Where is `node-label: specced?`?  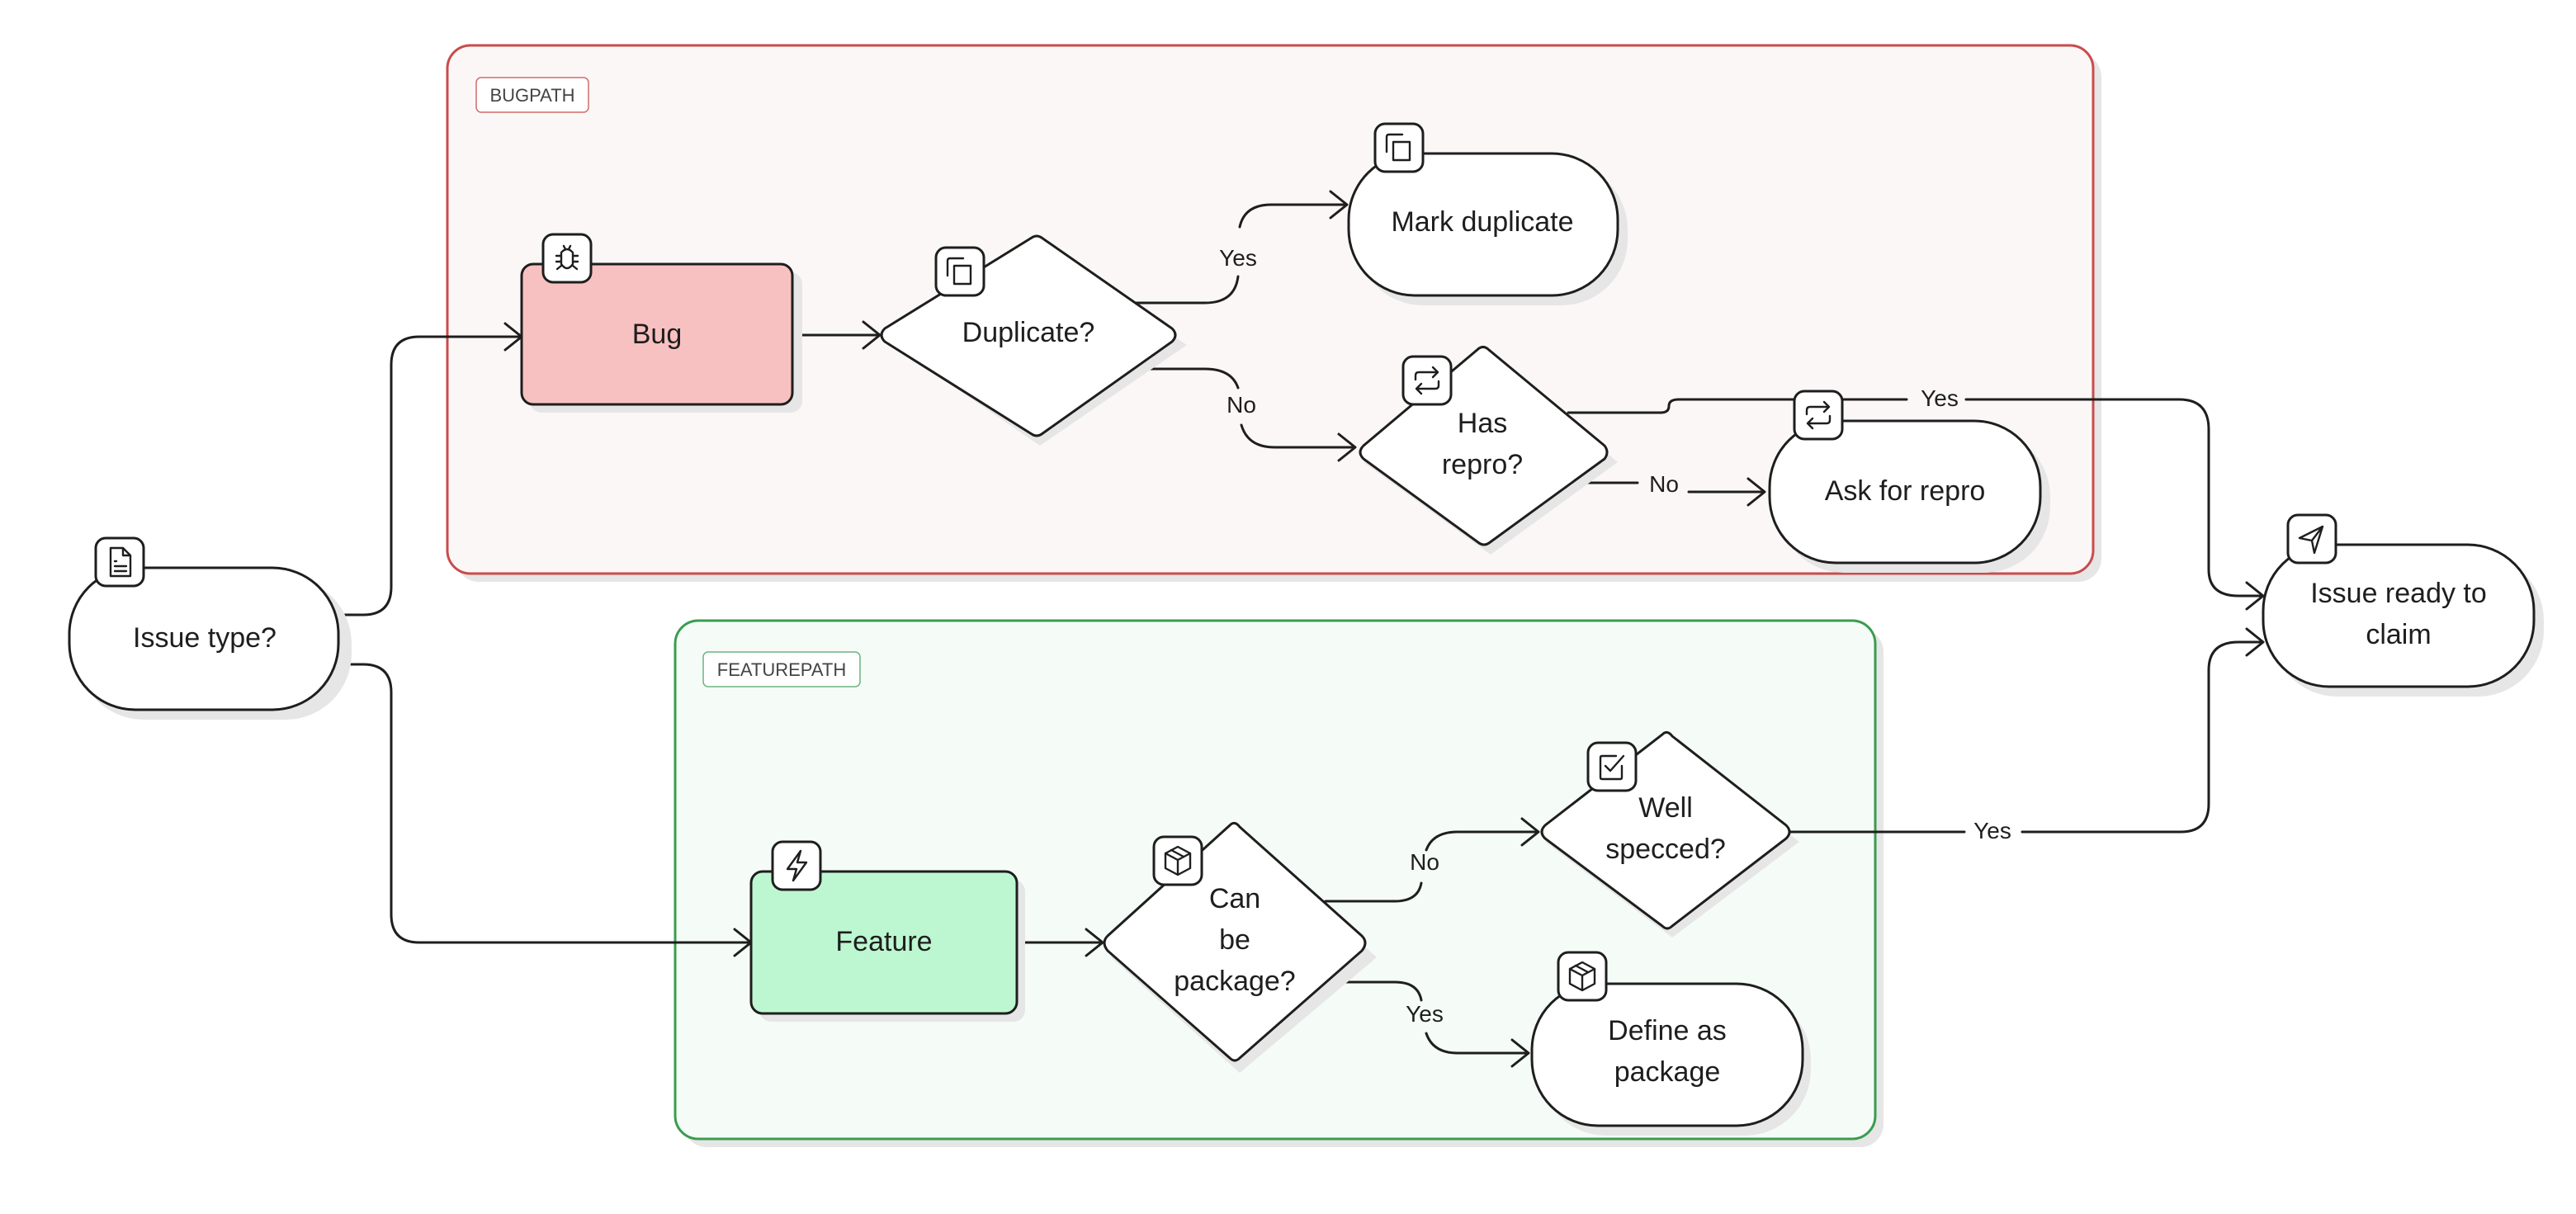
node-label: specced? is located at coordinates (1665, 849).